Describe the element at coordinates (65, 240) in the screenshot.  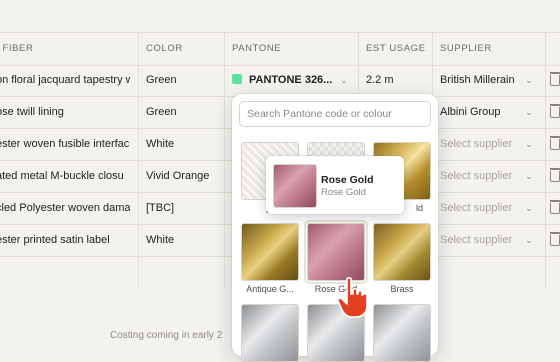
I see `fiber-cell: ester printed satin label` at that location.